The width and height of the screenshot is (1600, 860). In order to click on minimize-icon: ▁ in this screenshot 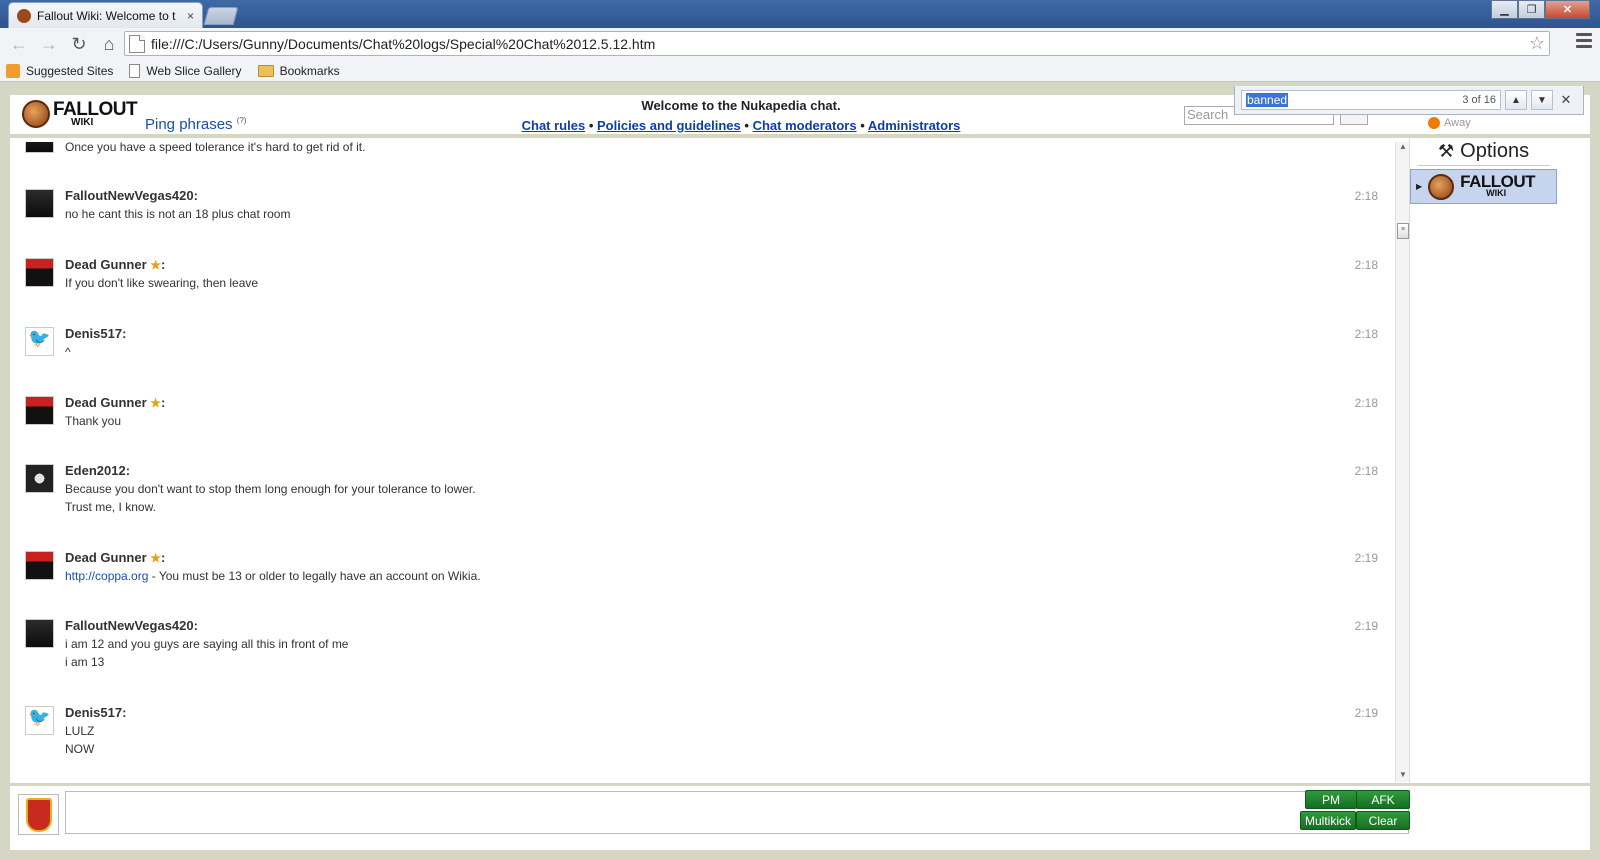, I will do `click(1504, 9)`.